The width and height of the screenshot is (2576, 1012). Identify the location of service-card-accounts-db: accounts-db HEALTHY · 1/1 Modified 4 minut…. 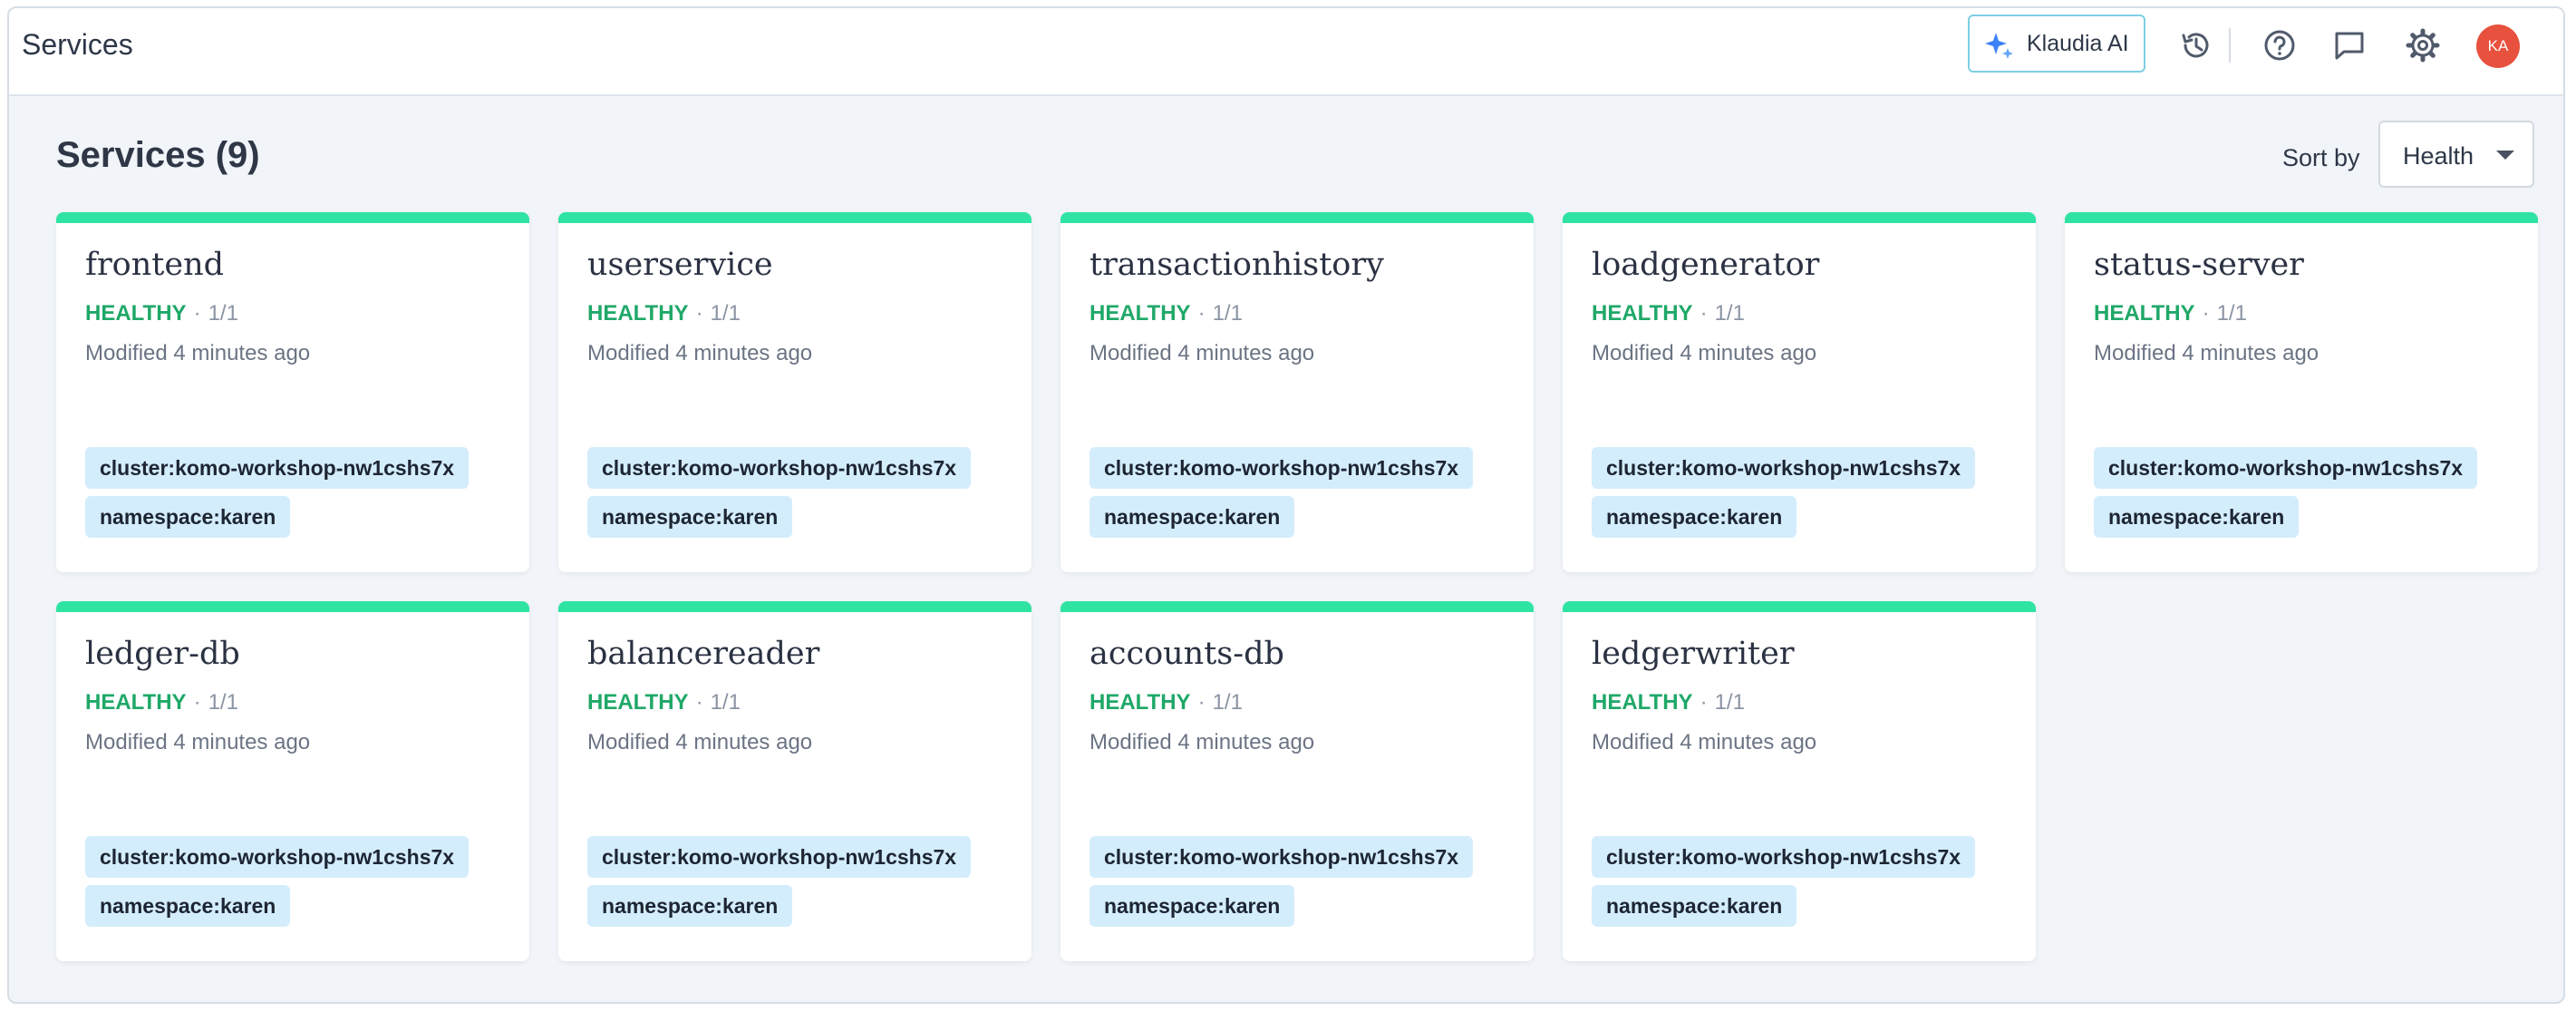
(1297, 781).